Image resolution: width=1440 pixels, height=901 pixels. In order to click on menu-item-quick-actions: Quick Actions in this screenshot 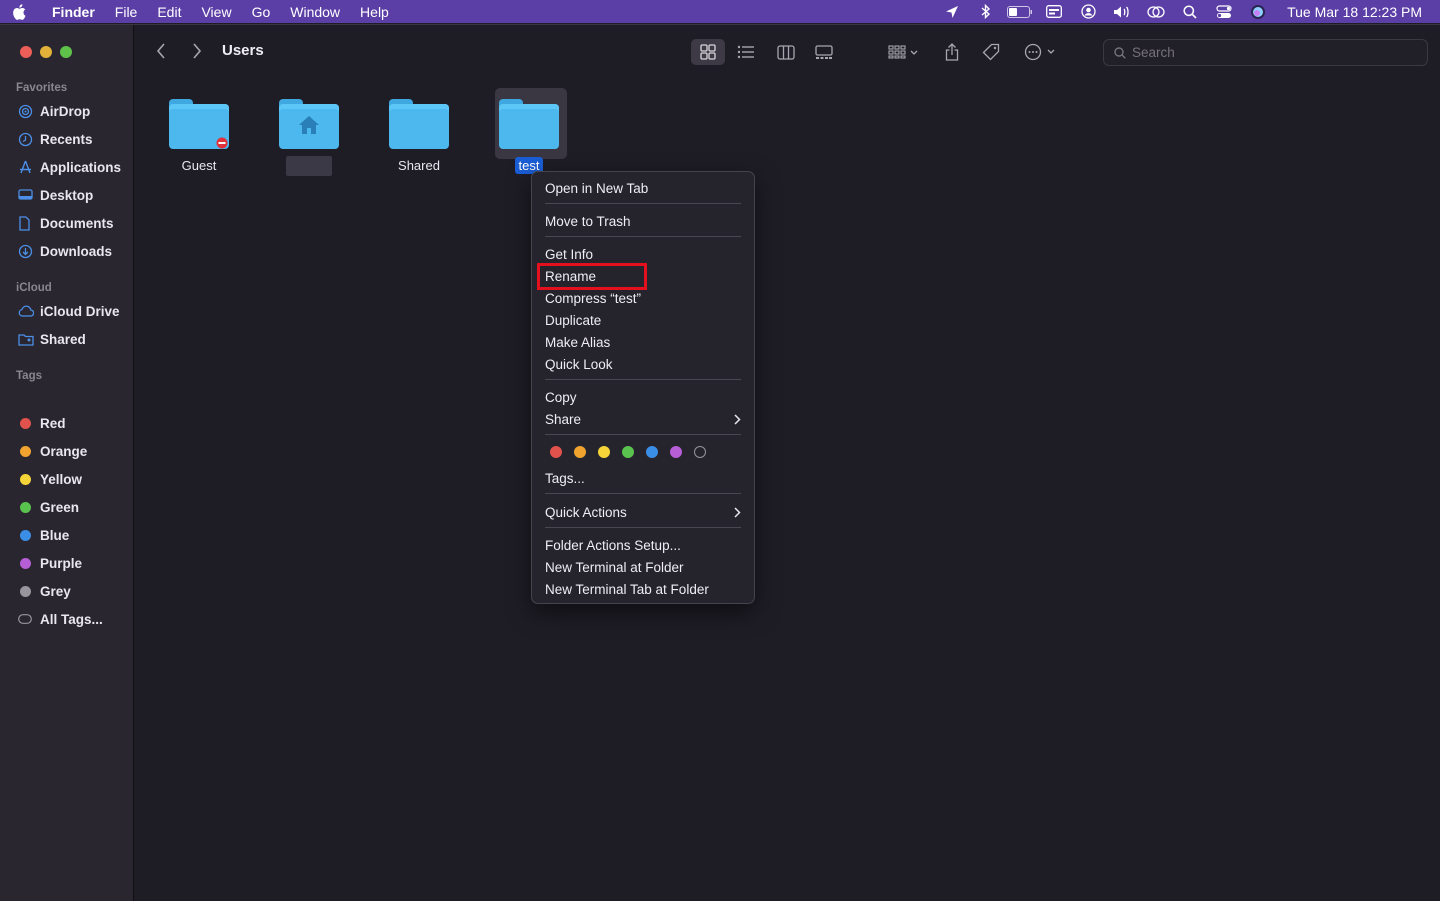, I will do `click(643, 512)`.